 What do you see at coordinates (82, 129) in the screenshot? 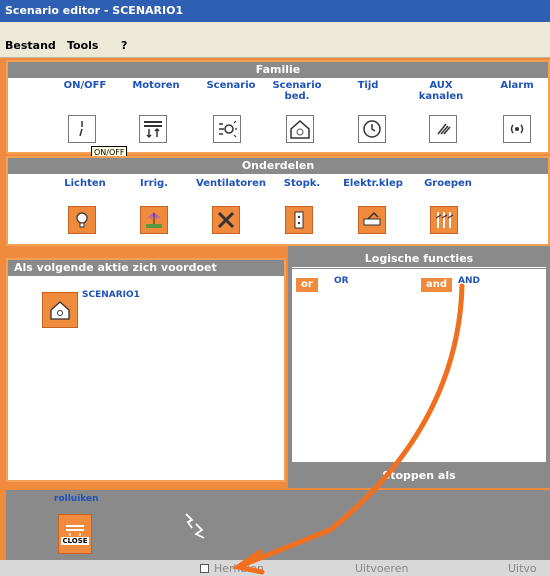
I see `switch-icon` at bounding box center [82, 129].